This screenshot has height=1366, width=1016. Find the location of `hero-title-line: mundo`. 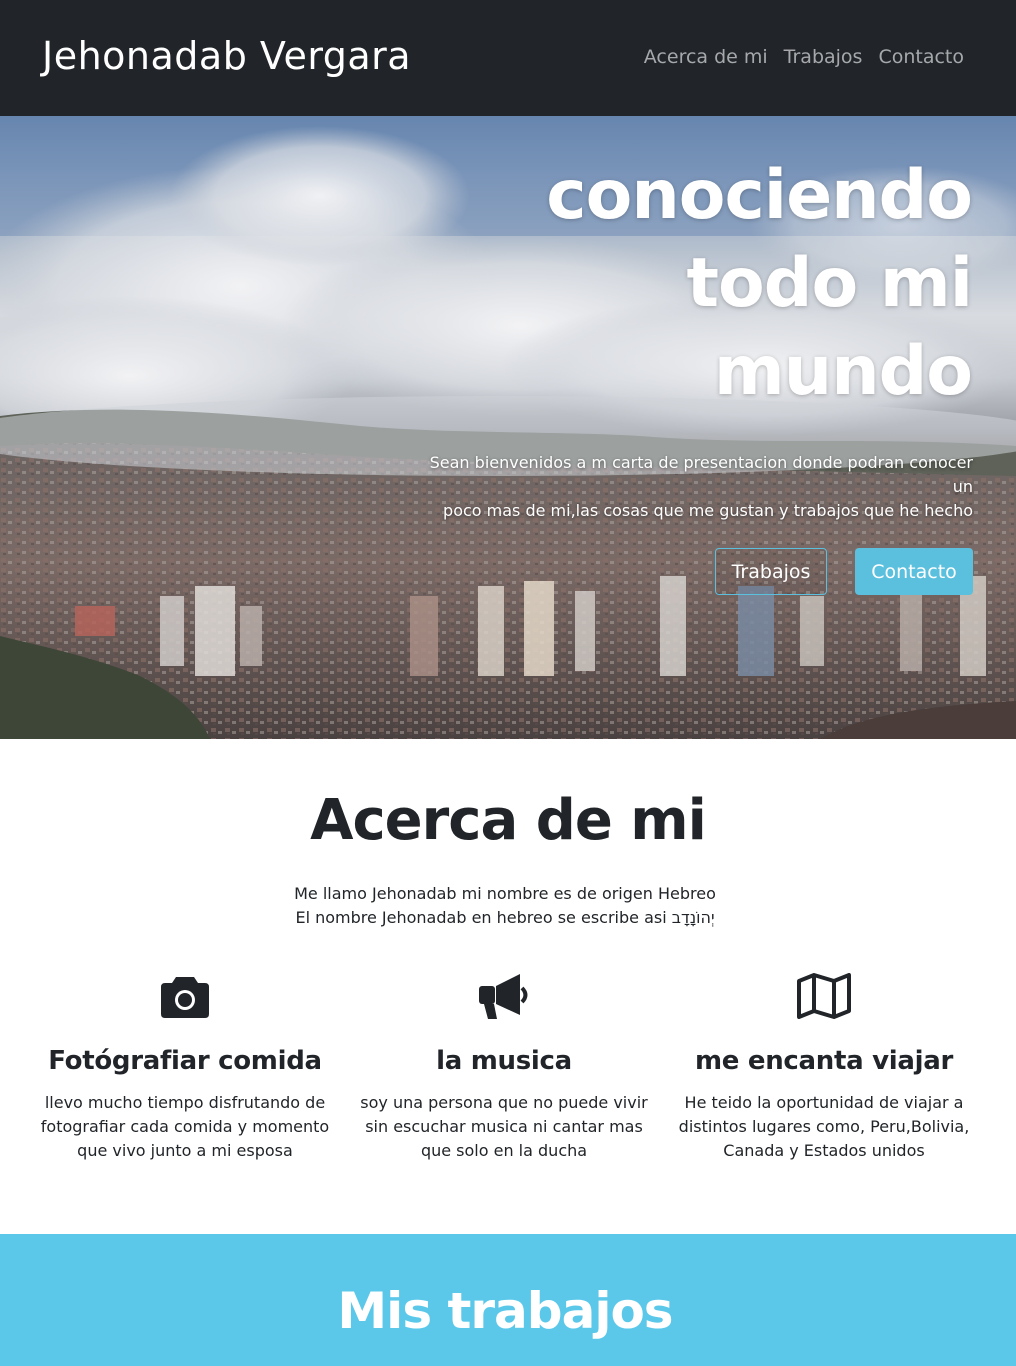

hero-title-line: mundo is located at coordinates (843, 371).